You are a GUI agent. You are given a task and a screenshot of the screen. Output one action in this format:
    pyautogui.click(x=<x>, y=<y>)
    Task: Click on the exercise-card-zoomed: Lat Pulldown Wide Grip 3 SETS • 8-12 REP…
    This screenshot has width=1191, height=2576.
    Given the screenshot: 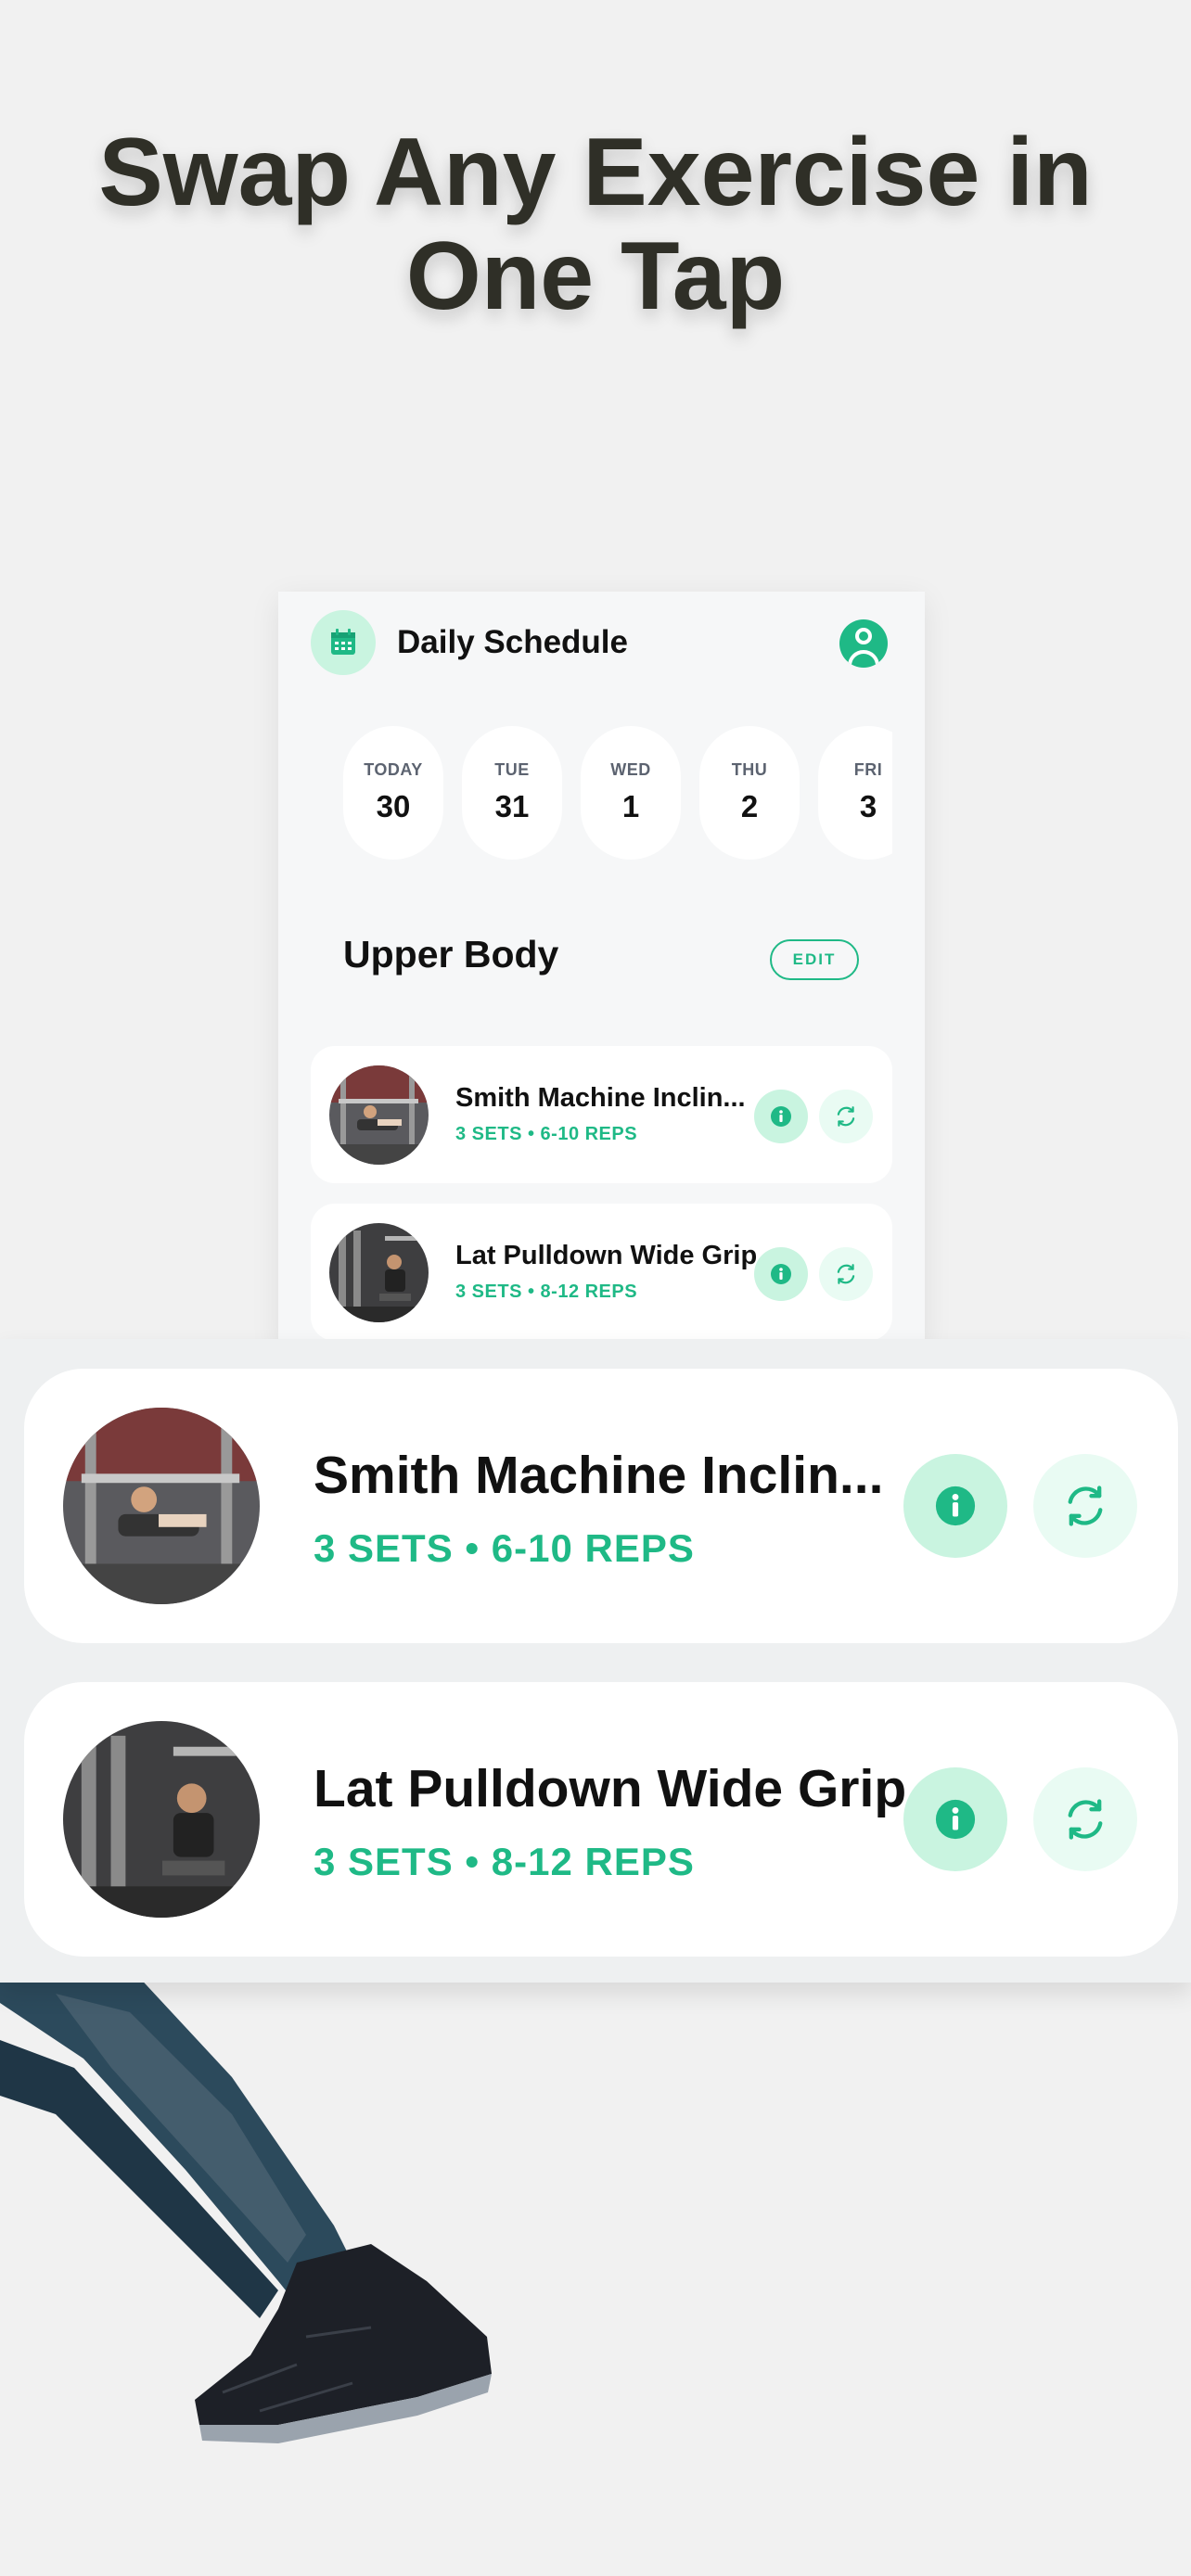 What is the action you would take?
    pyautogui.click(x=601, y=1820)
    